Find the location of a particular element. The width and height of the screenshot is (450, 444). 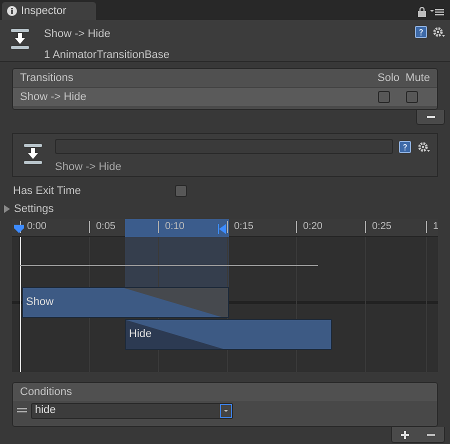

transition-row: Show -> Hide is located at coordinates (225, 96).